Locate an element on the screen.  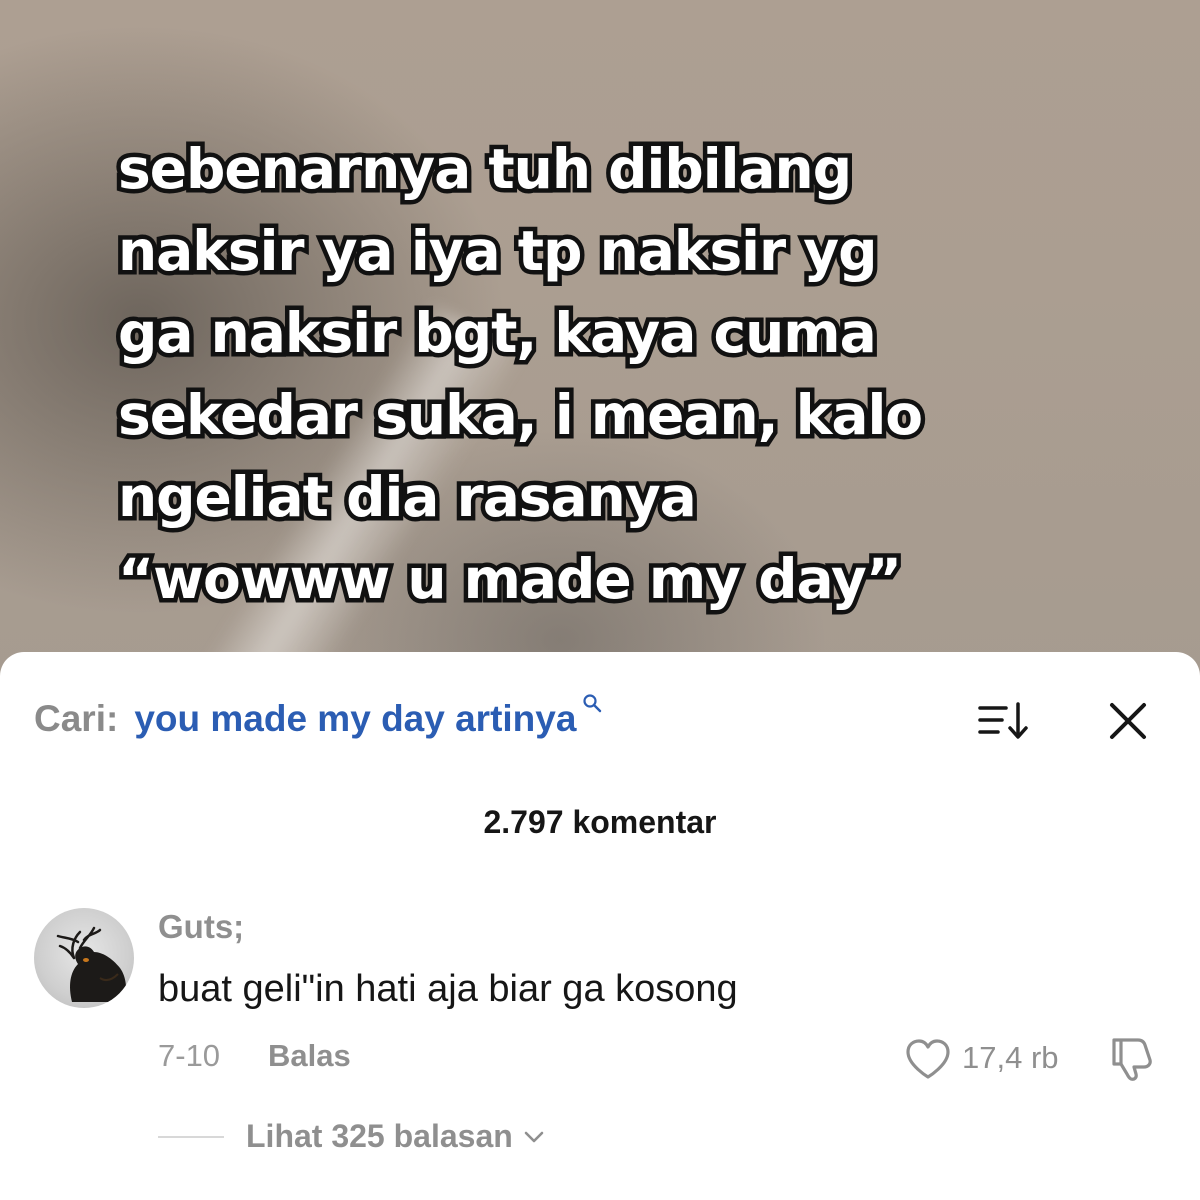
like-count: 17,4 rb is located at coordinates (1010, 1057).